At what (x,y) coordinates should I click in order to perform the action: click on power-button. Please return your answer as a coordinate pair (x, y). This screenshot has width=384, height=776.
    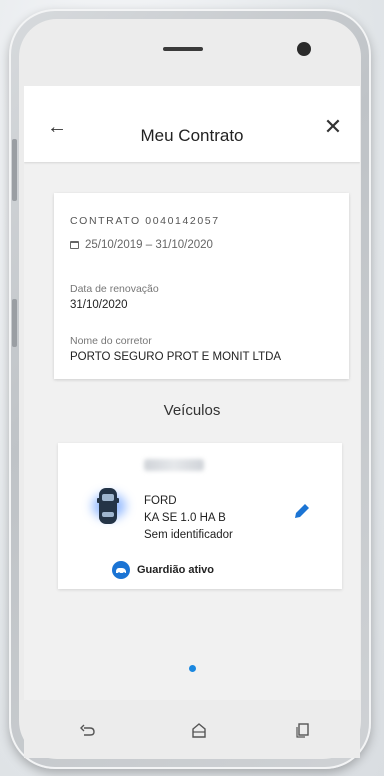
    Looking at the image, I should click on (14, 323).